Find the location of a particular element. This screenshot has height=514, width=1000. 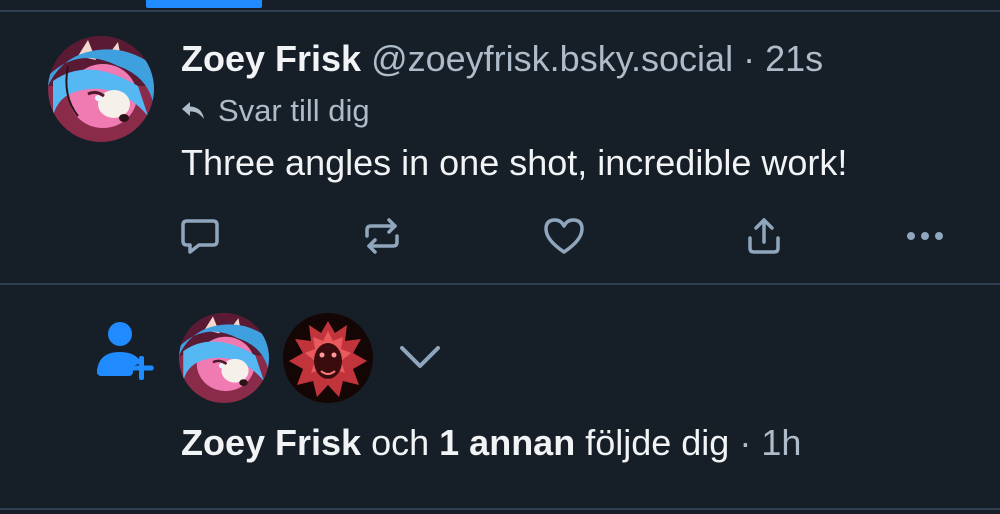

post-header: Zoey Frisk @zoeyfrisk.bsky.social · 21s is located at coordinates (502, 59).